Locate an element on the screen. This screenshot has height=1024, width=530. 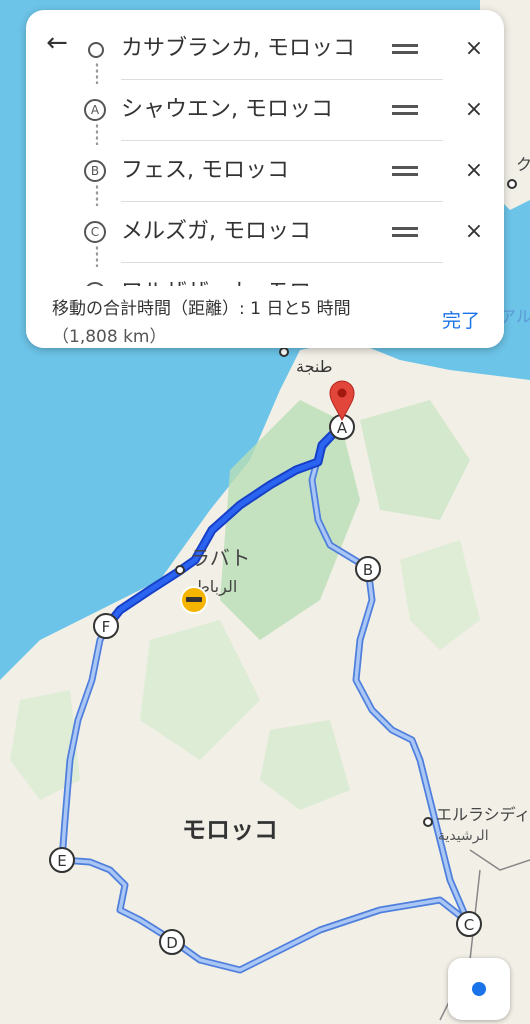
tangier-label: طنجة is located at coordinates (314, 366).